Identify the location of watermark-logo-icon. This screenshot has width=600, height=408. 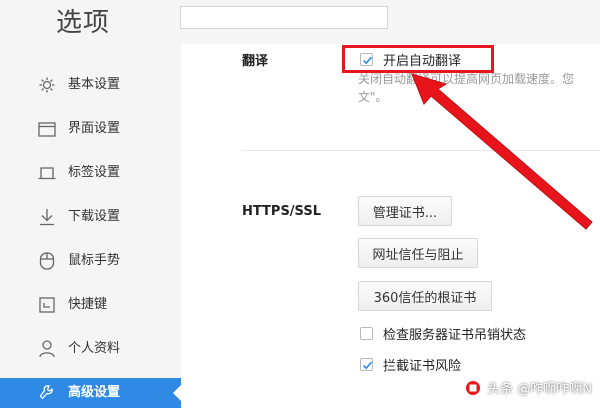
(473, 387).